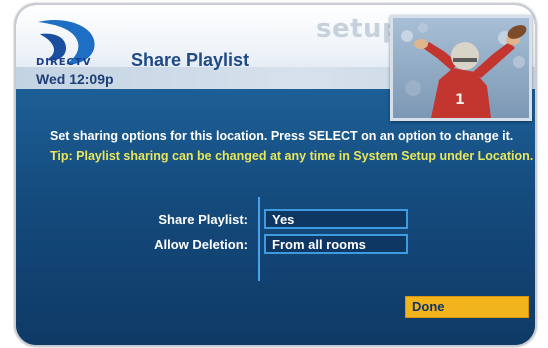 The height and width of the screenshot is (348, 548). I want to click on clock: Wed 12:09p, so click(75, 79).